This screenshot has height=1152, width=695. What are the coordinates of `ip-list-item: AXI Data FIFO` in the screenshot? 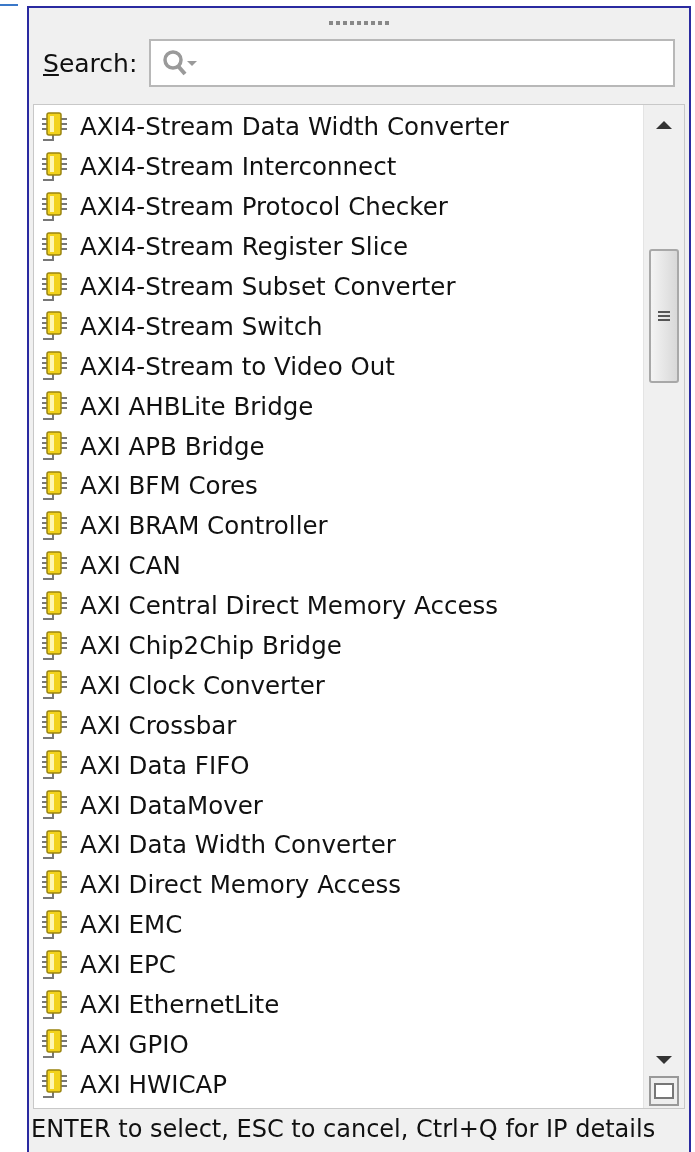 It's located at (338, 765).